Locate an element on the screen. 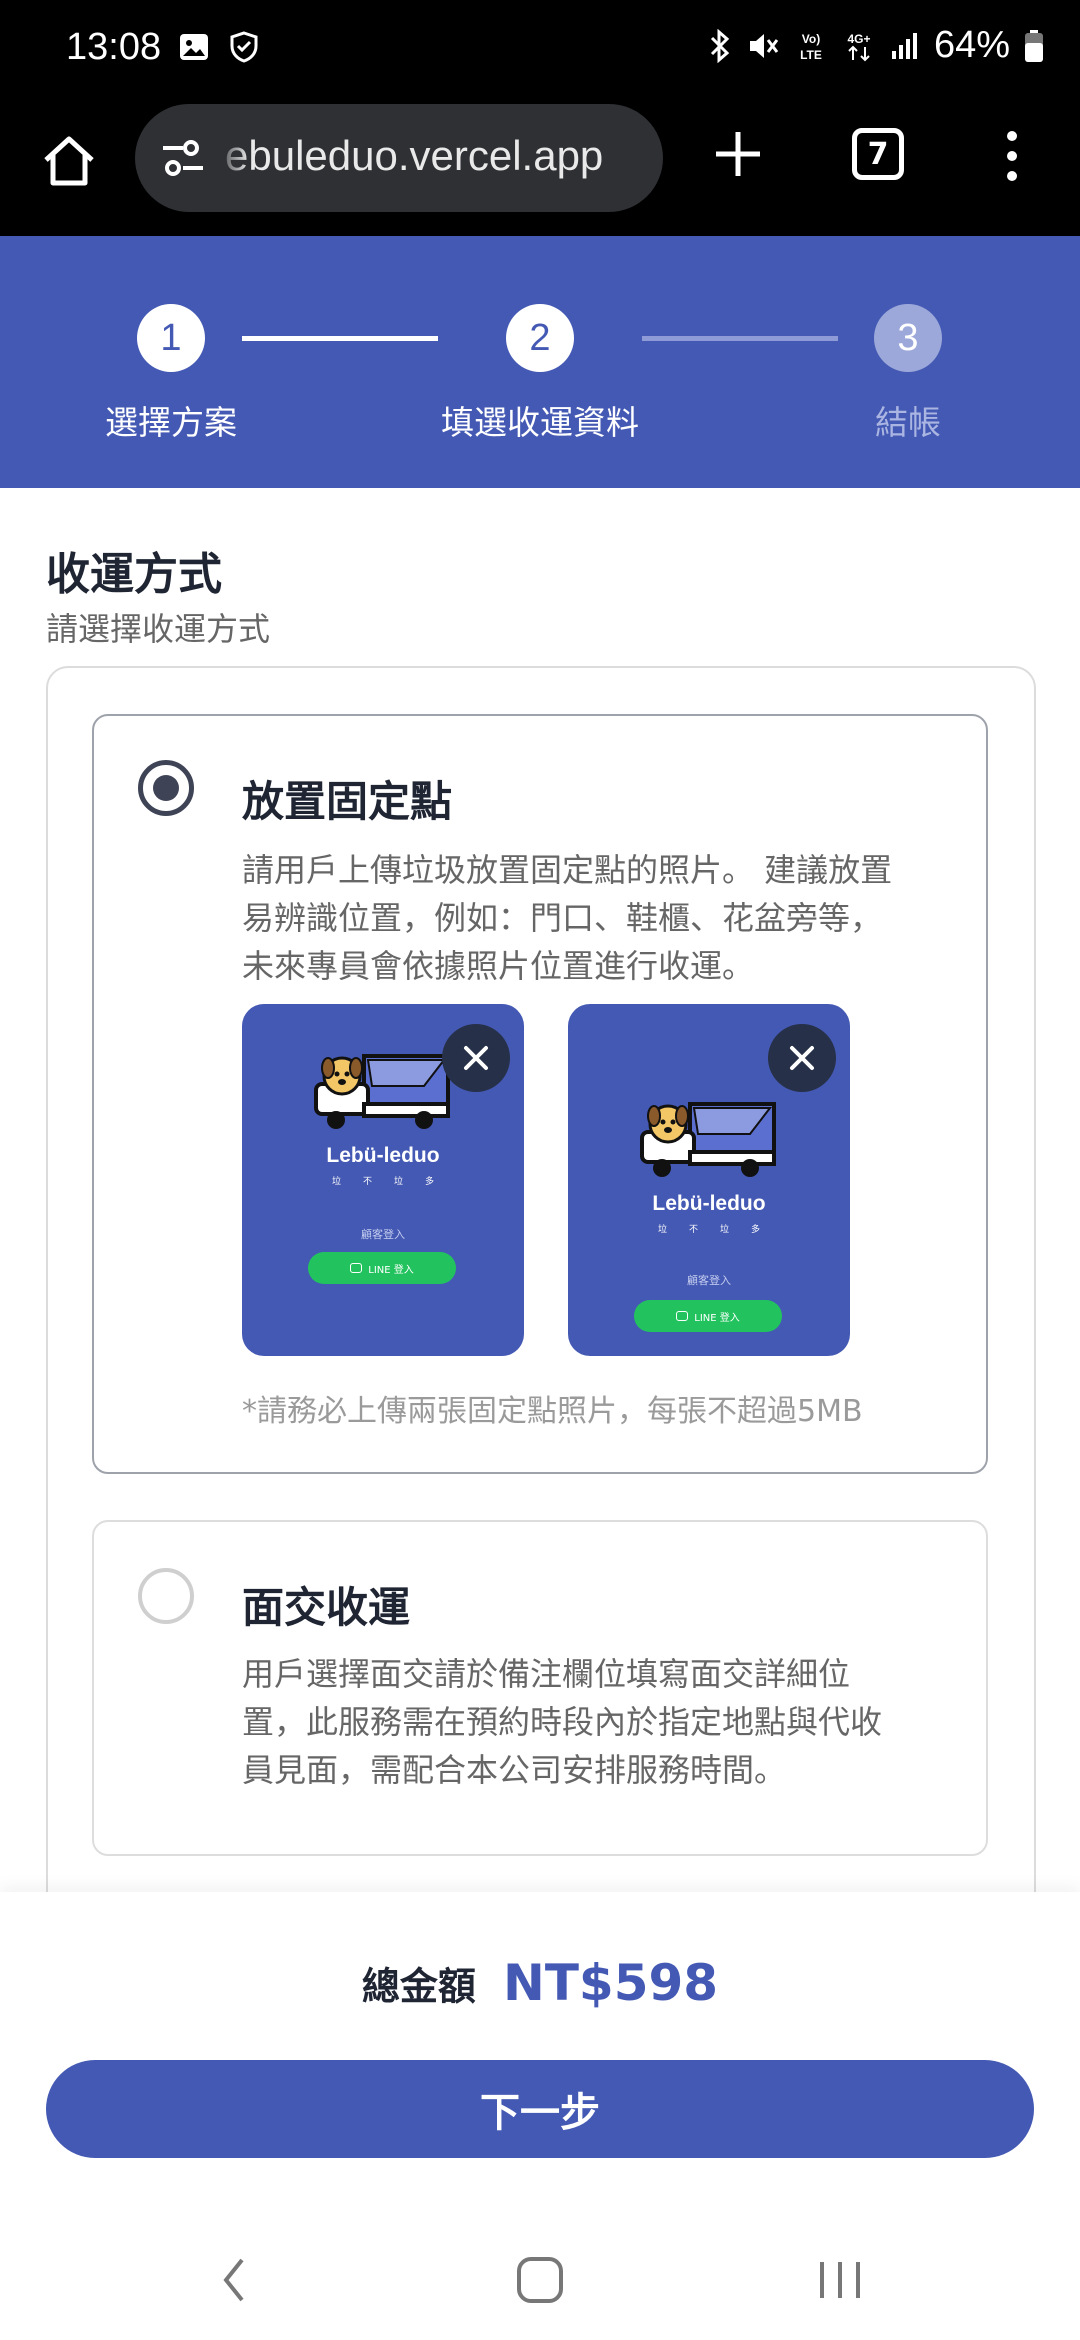  battery-icon is located at coordinates (1034, 46).